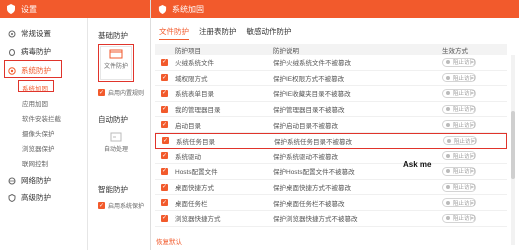 This screenshot has height=250, width=519. I want to click on auto-handle-card: 自动处理, so click(116, 146).